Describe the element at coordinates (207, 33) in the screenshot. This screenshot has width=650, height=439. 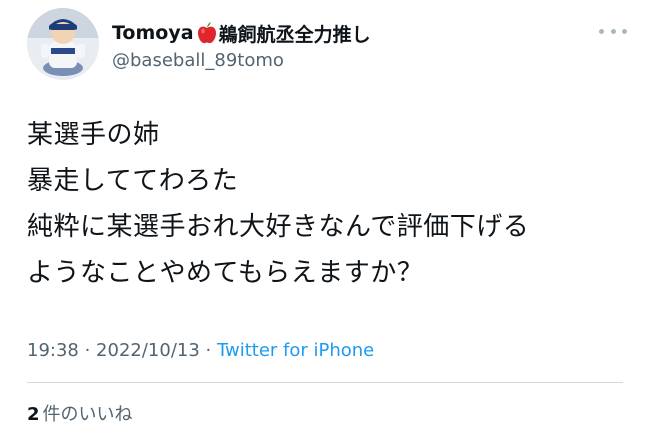
I see `apple-emoji-icon` at that location.